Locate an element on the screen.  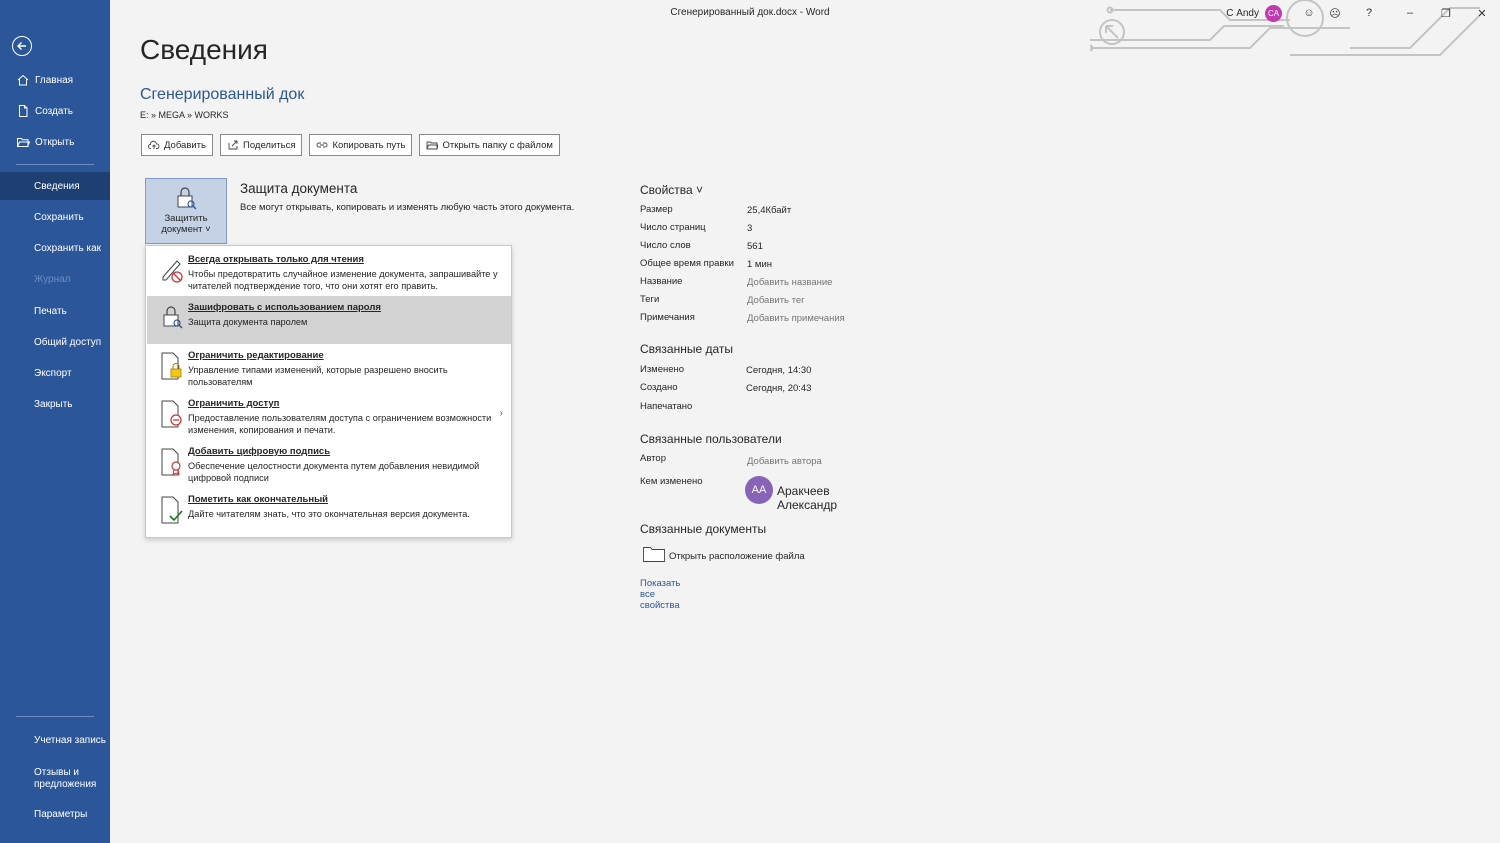
new-doc-icon is located at coordinates (23, 111).